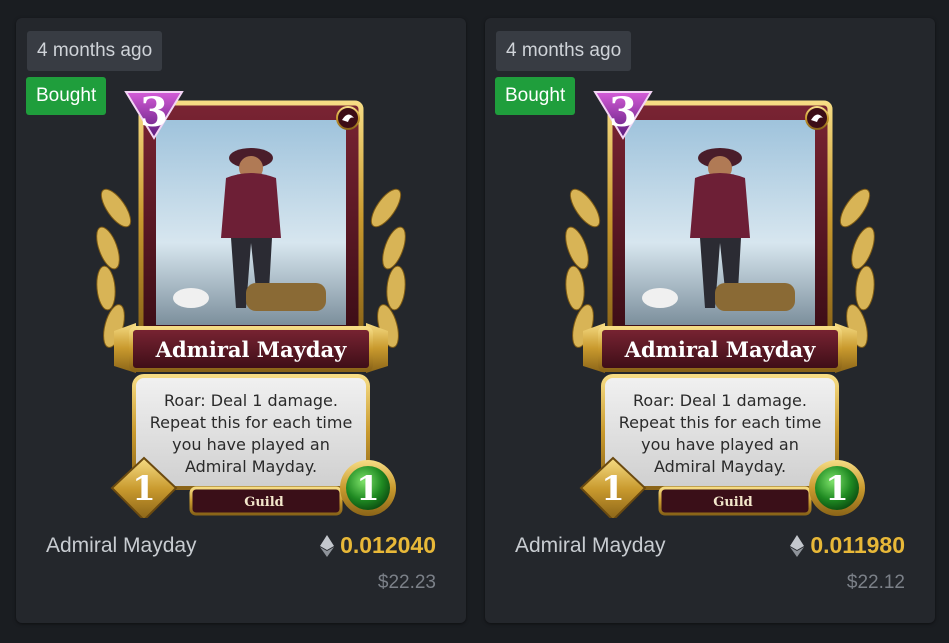  What do you see at coordinates (388, 545) in the screenshot?
I see `eth-price: 0.012040` at bounding box center [388, 545].